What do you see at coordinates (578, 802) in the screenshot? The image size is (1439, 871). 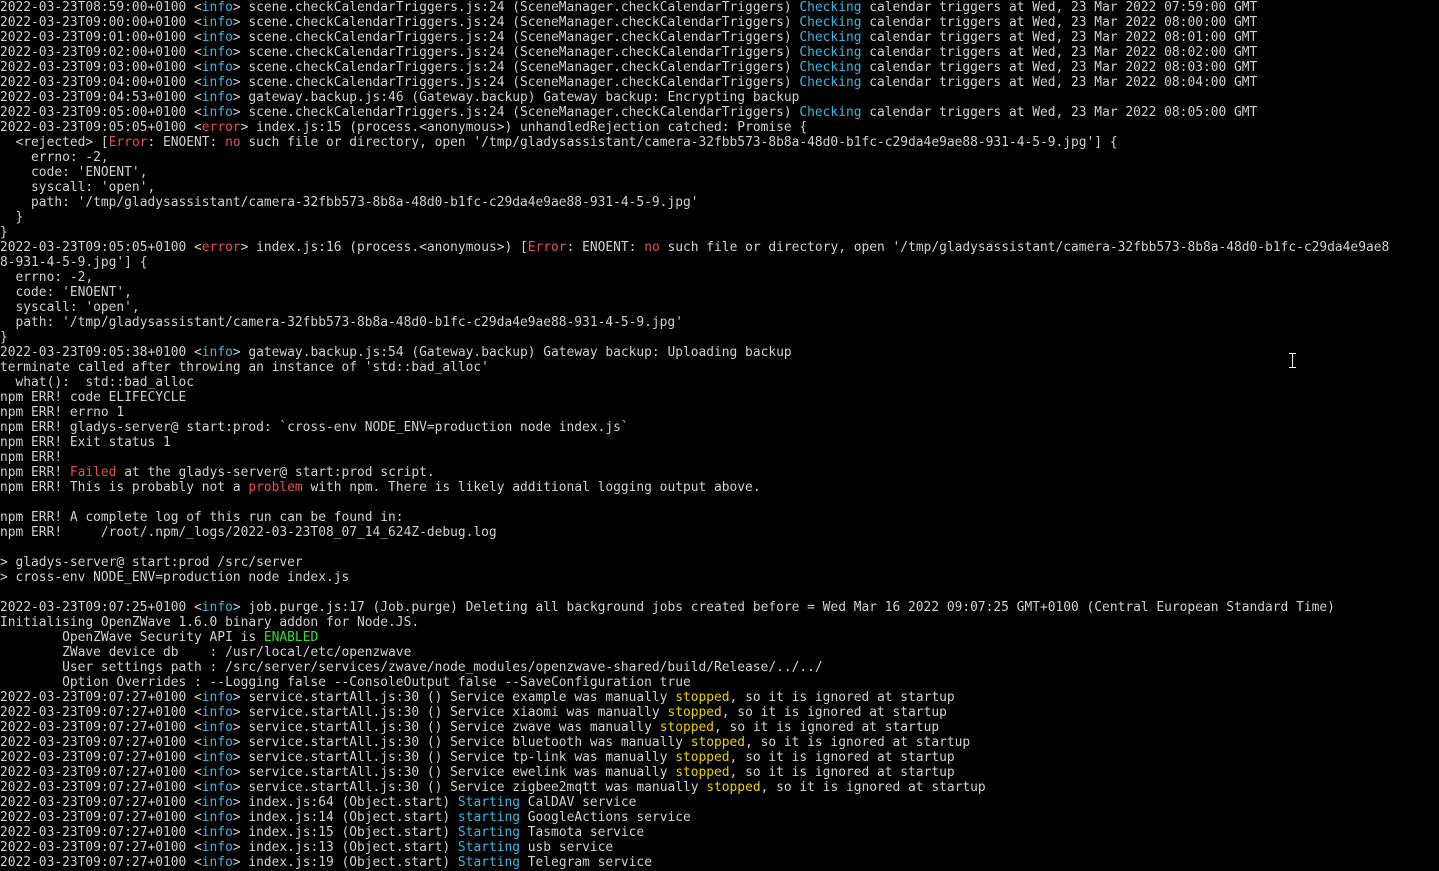 I see `log-segment: CalDAV service` at bounding box center [578, 802].